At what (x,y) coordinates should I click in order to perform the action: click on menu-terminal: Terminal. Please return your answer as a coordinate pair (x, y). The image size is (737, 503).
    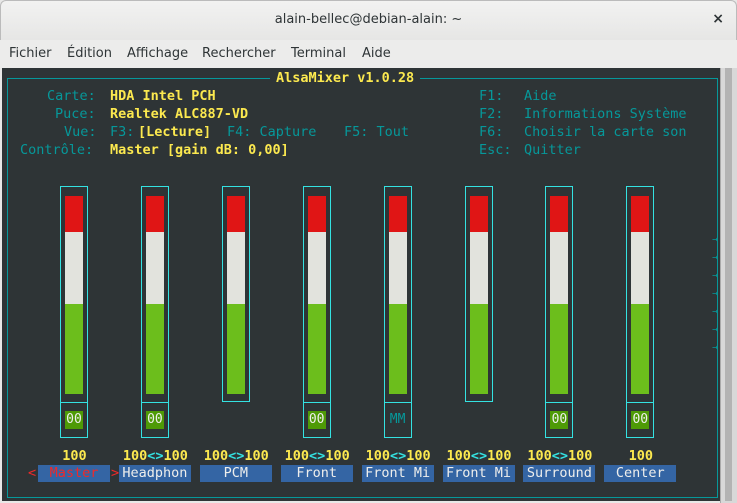
    Looking at the image, I should click on (318, 53).